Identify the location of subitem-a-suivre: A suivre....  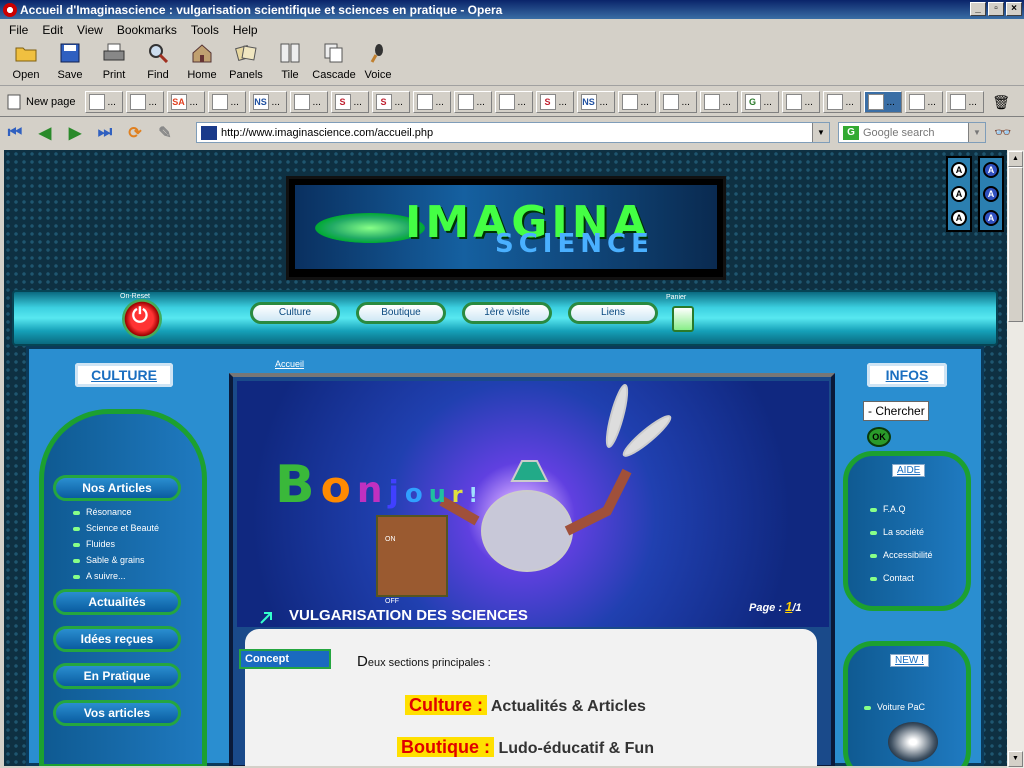
(99, 576).